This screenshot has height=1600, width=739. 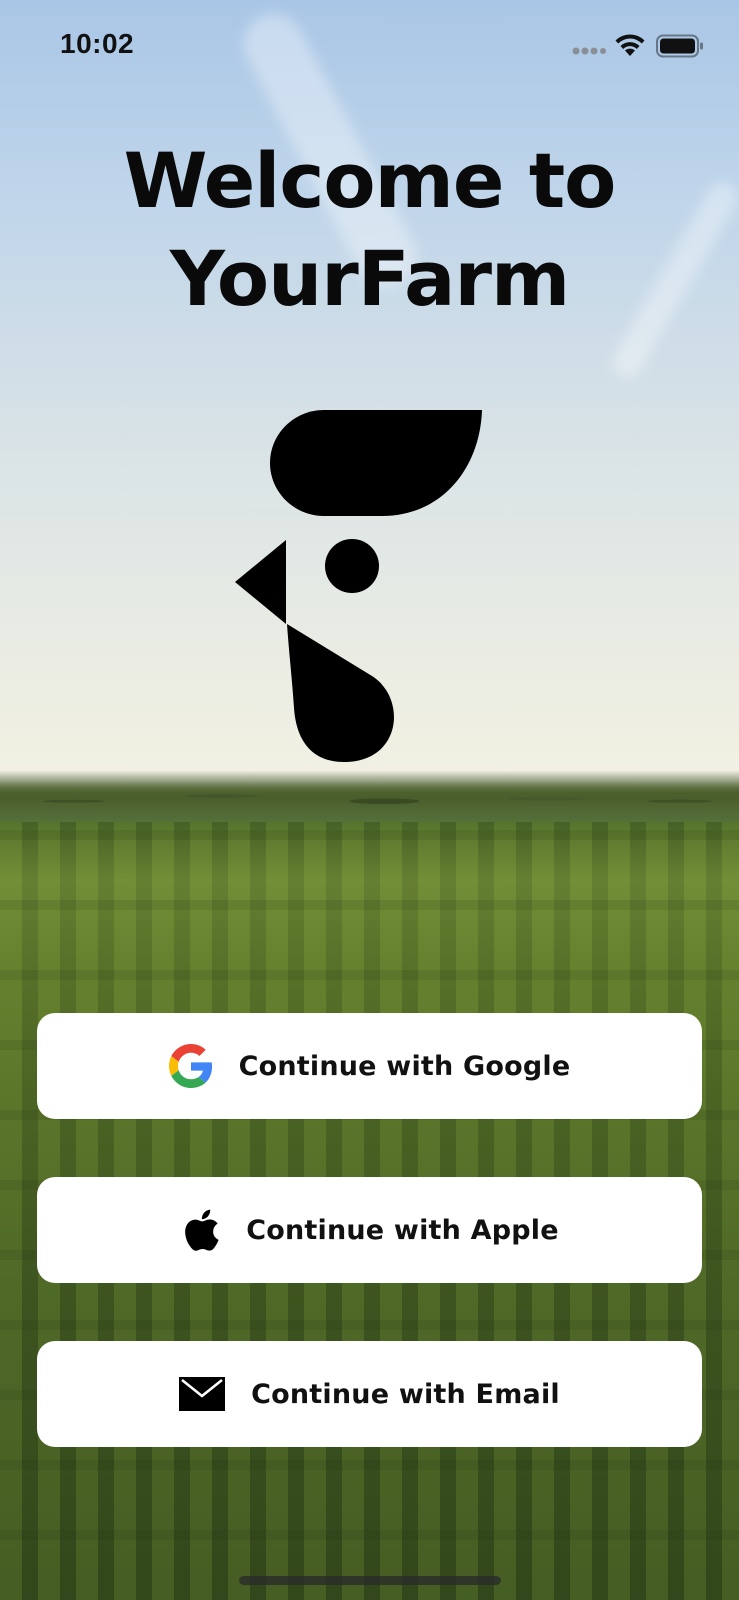 What do you see at coordinates (190, 1066) in the screenshot?
I see `google-icon` at bounding box center [190, 1066].